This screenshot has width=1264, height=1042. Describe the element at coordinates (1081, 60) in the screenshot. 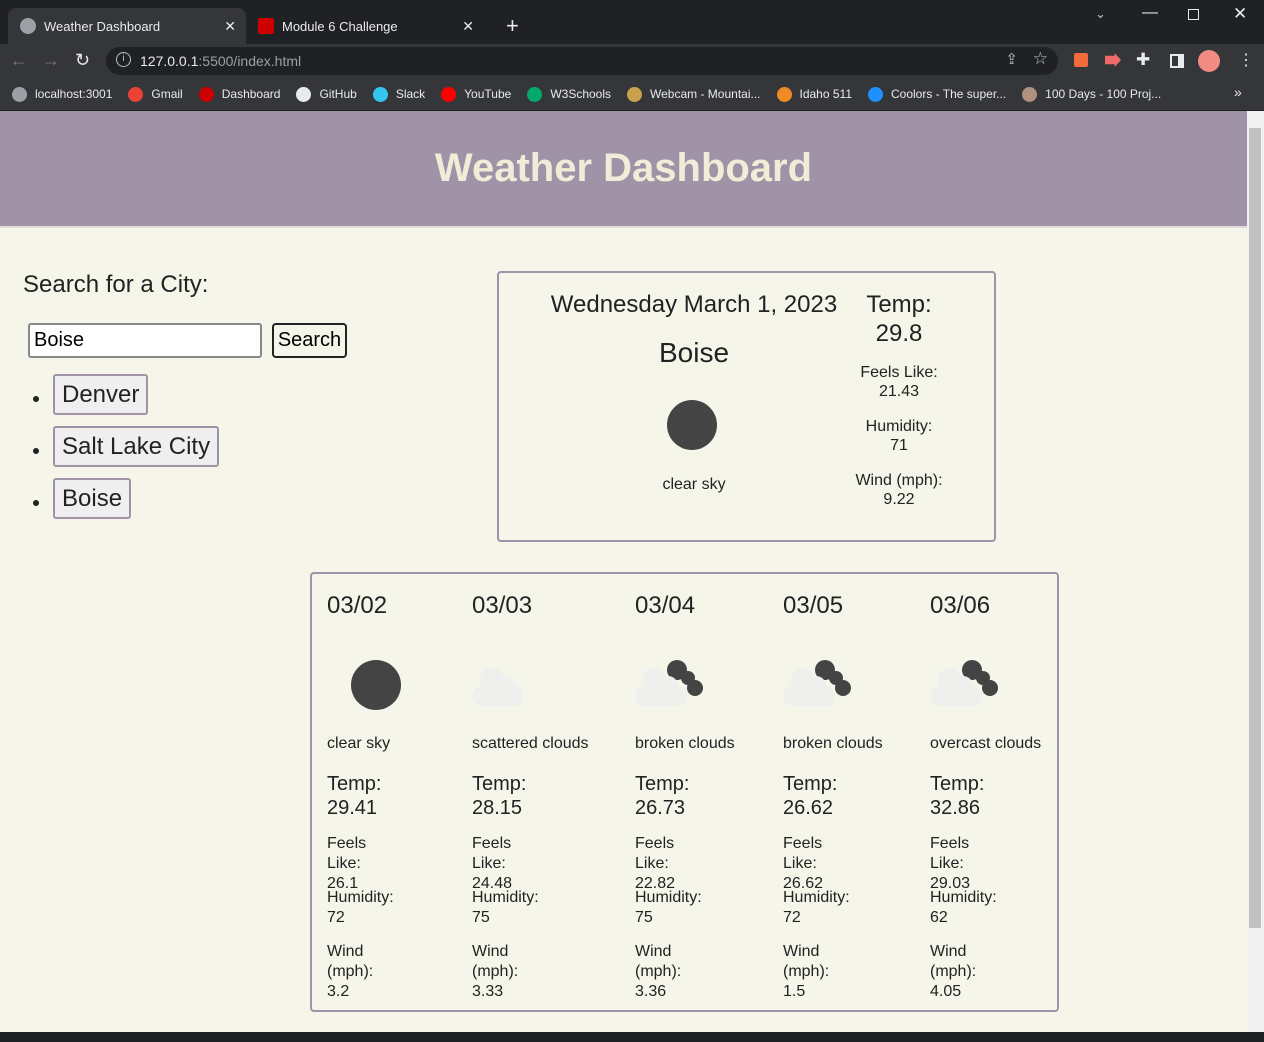

I see `extension-megaphone-icon` at that location.